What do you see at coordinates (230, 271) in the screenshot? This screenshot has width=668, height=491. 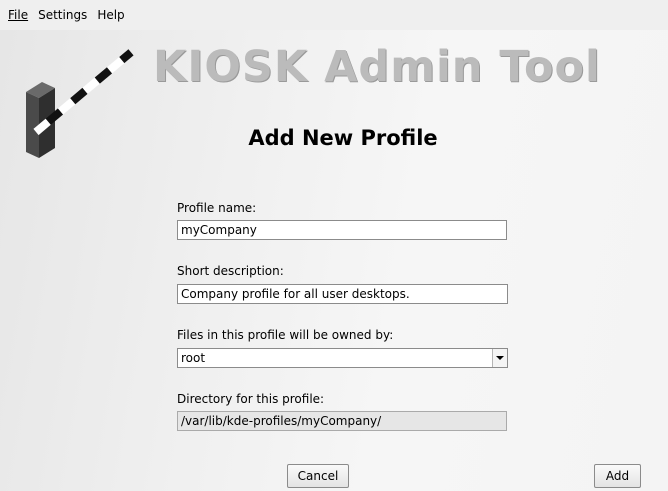 I see `short-description-label: Short description:` at bounding box center [230, 271].